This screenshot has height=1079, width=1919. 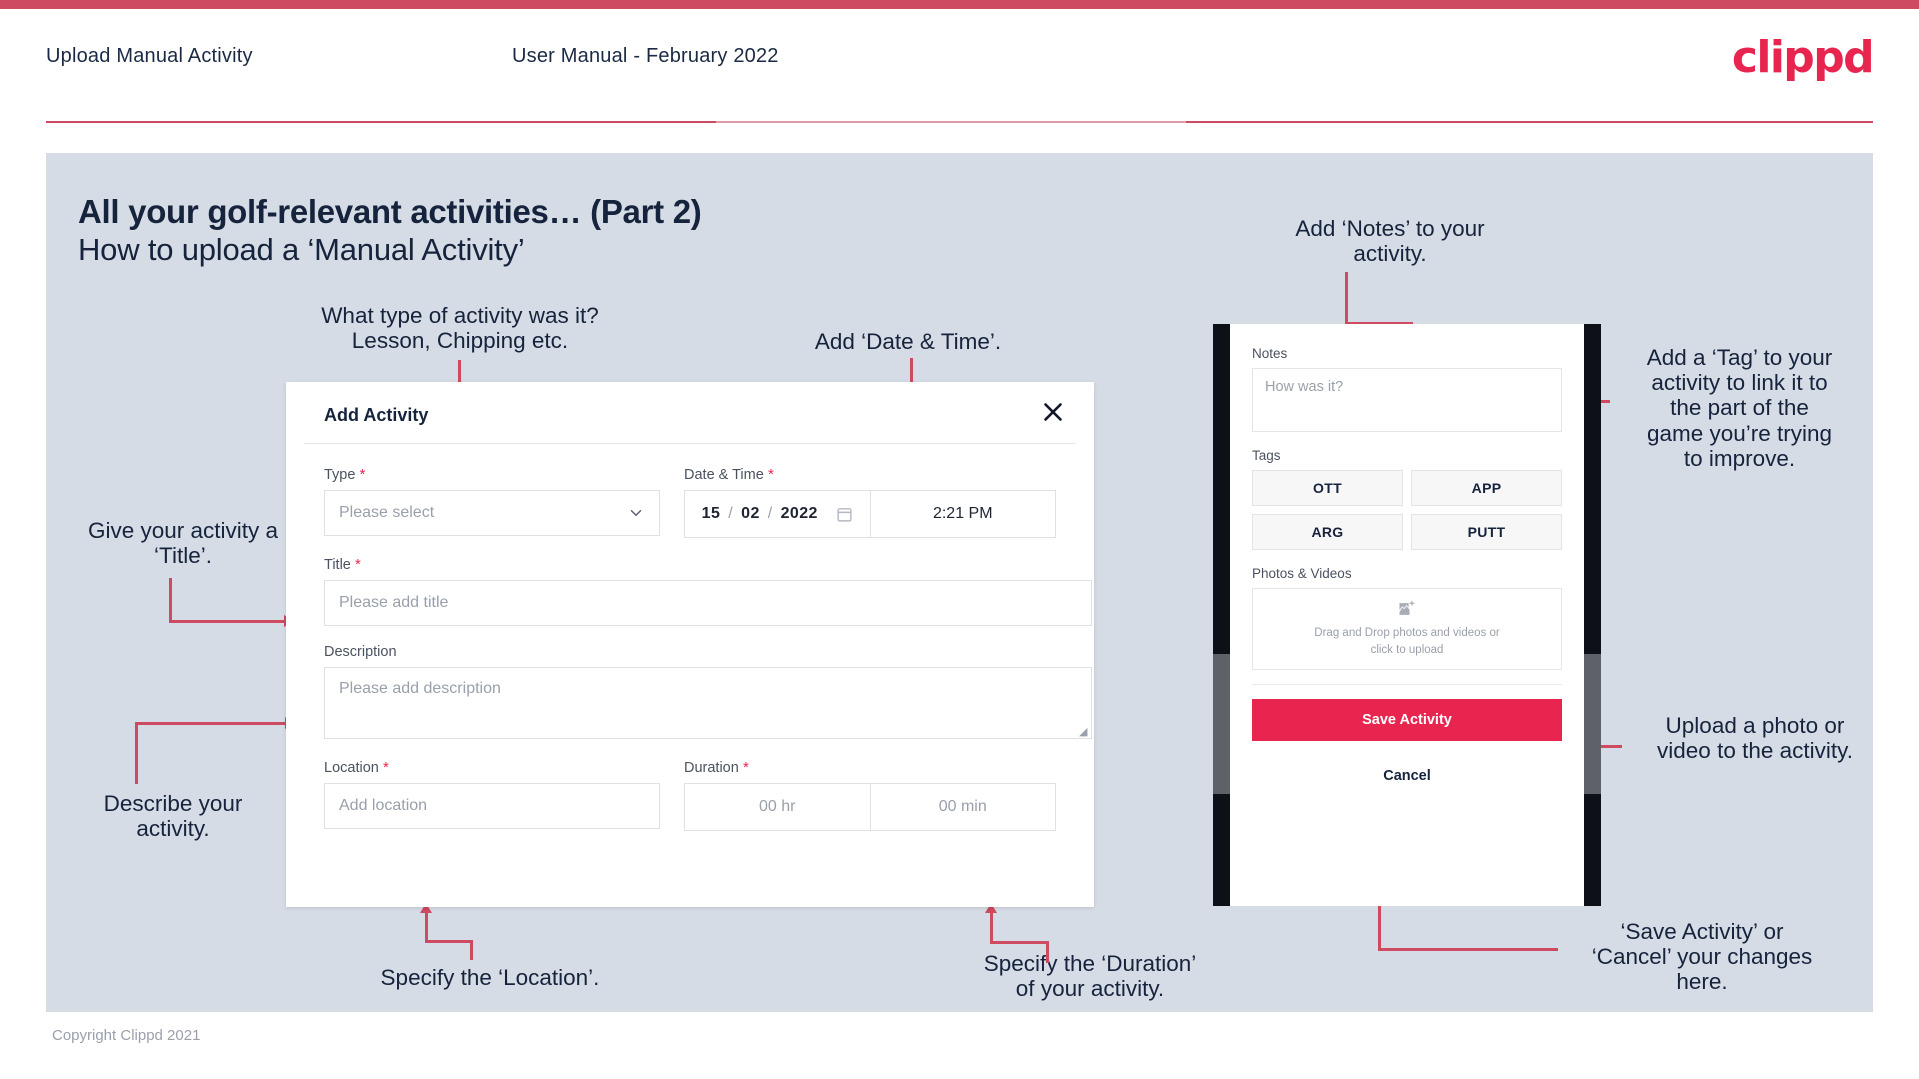 What do you see at coordinates (1486, 488) in the screenshot?
I see `tag-button-app: APP` at bounding box center [1486, 488].